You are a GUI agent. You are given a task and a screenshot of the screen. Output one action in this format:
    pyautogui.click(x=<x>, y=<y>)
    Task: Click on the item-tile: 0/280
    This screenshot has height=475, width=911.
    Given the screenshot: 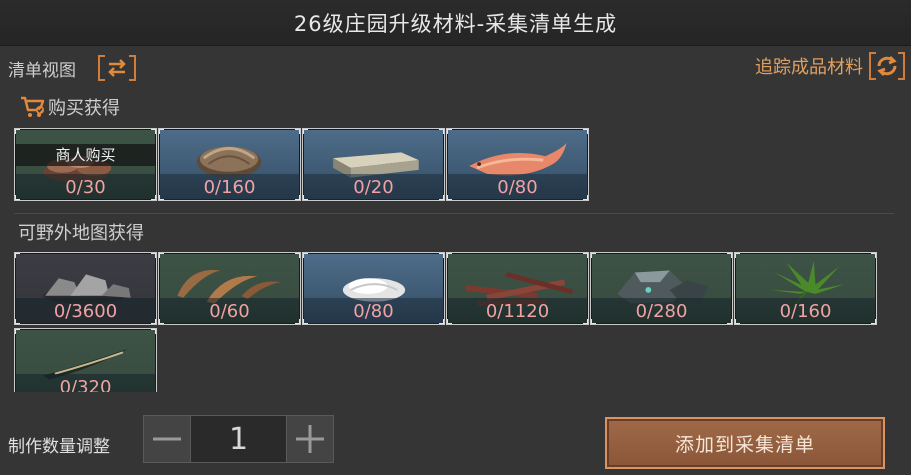 What is the action you would take?
    pyautogui.click(x=661, y=288)
    